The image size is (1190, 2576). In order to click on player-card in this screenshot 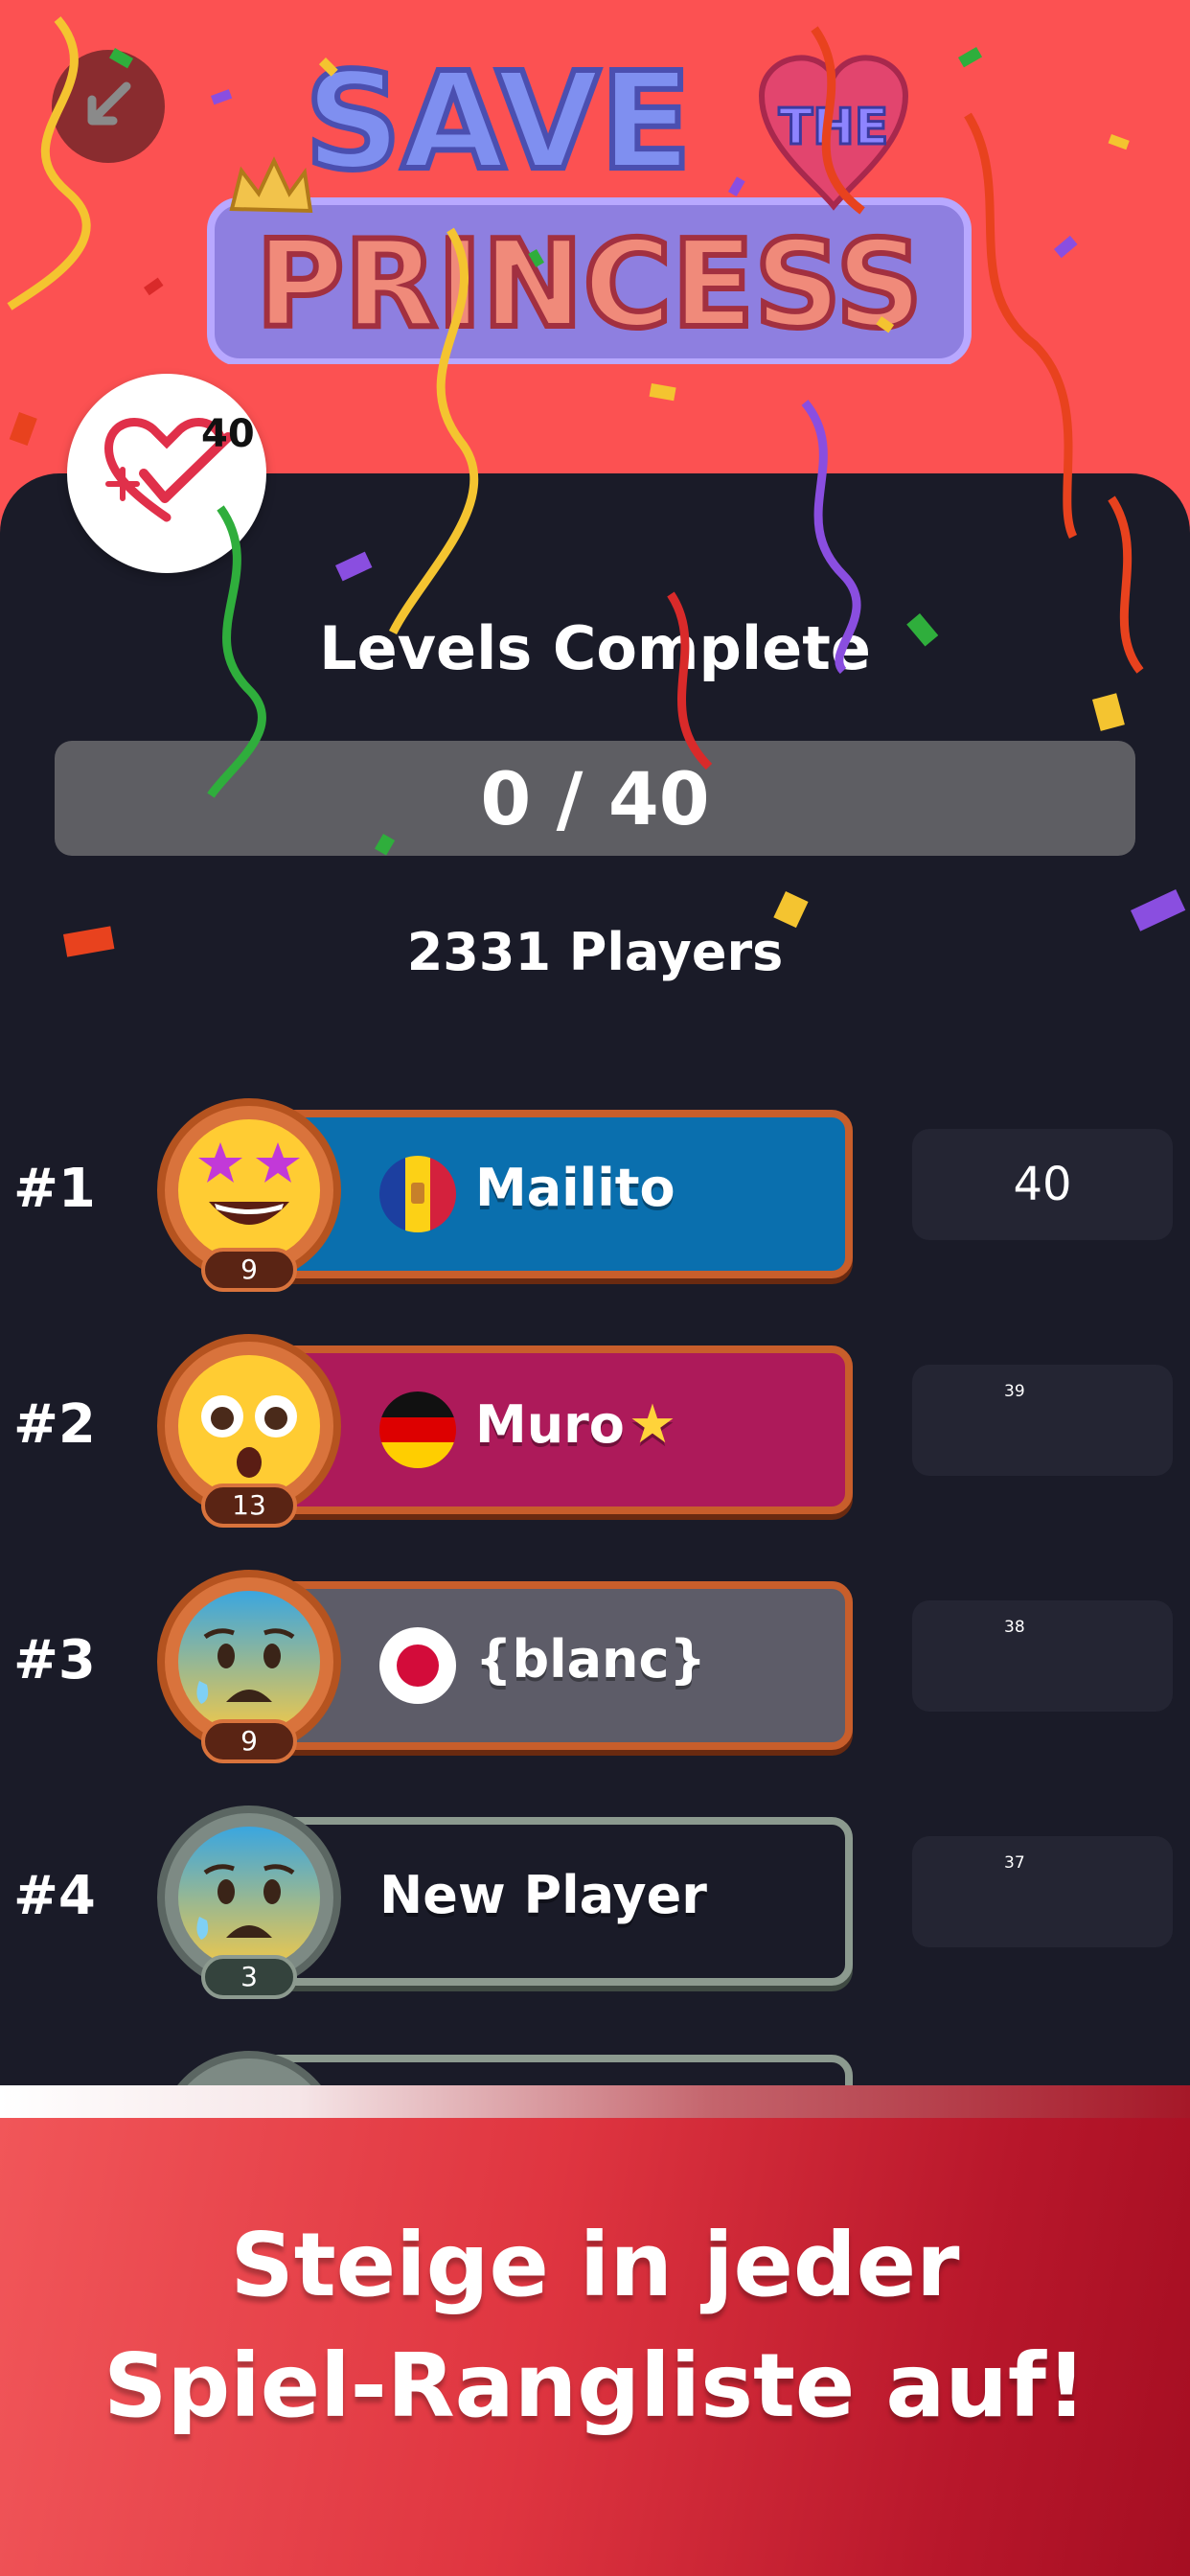, I will do `click(542, 2070)`.